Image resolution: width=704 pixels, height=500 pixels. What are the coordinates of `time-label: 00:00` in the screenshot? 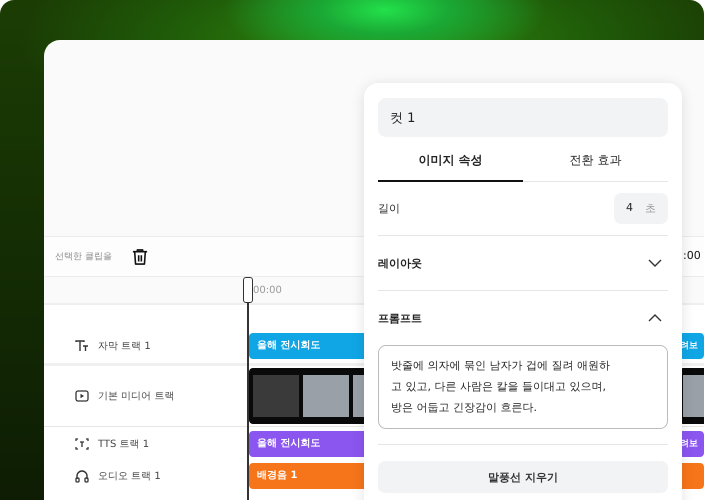 It's located at (267, 290).